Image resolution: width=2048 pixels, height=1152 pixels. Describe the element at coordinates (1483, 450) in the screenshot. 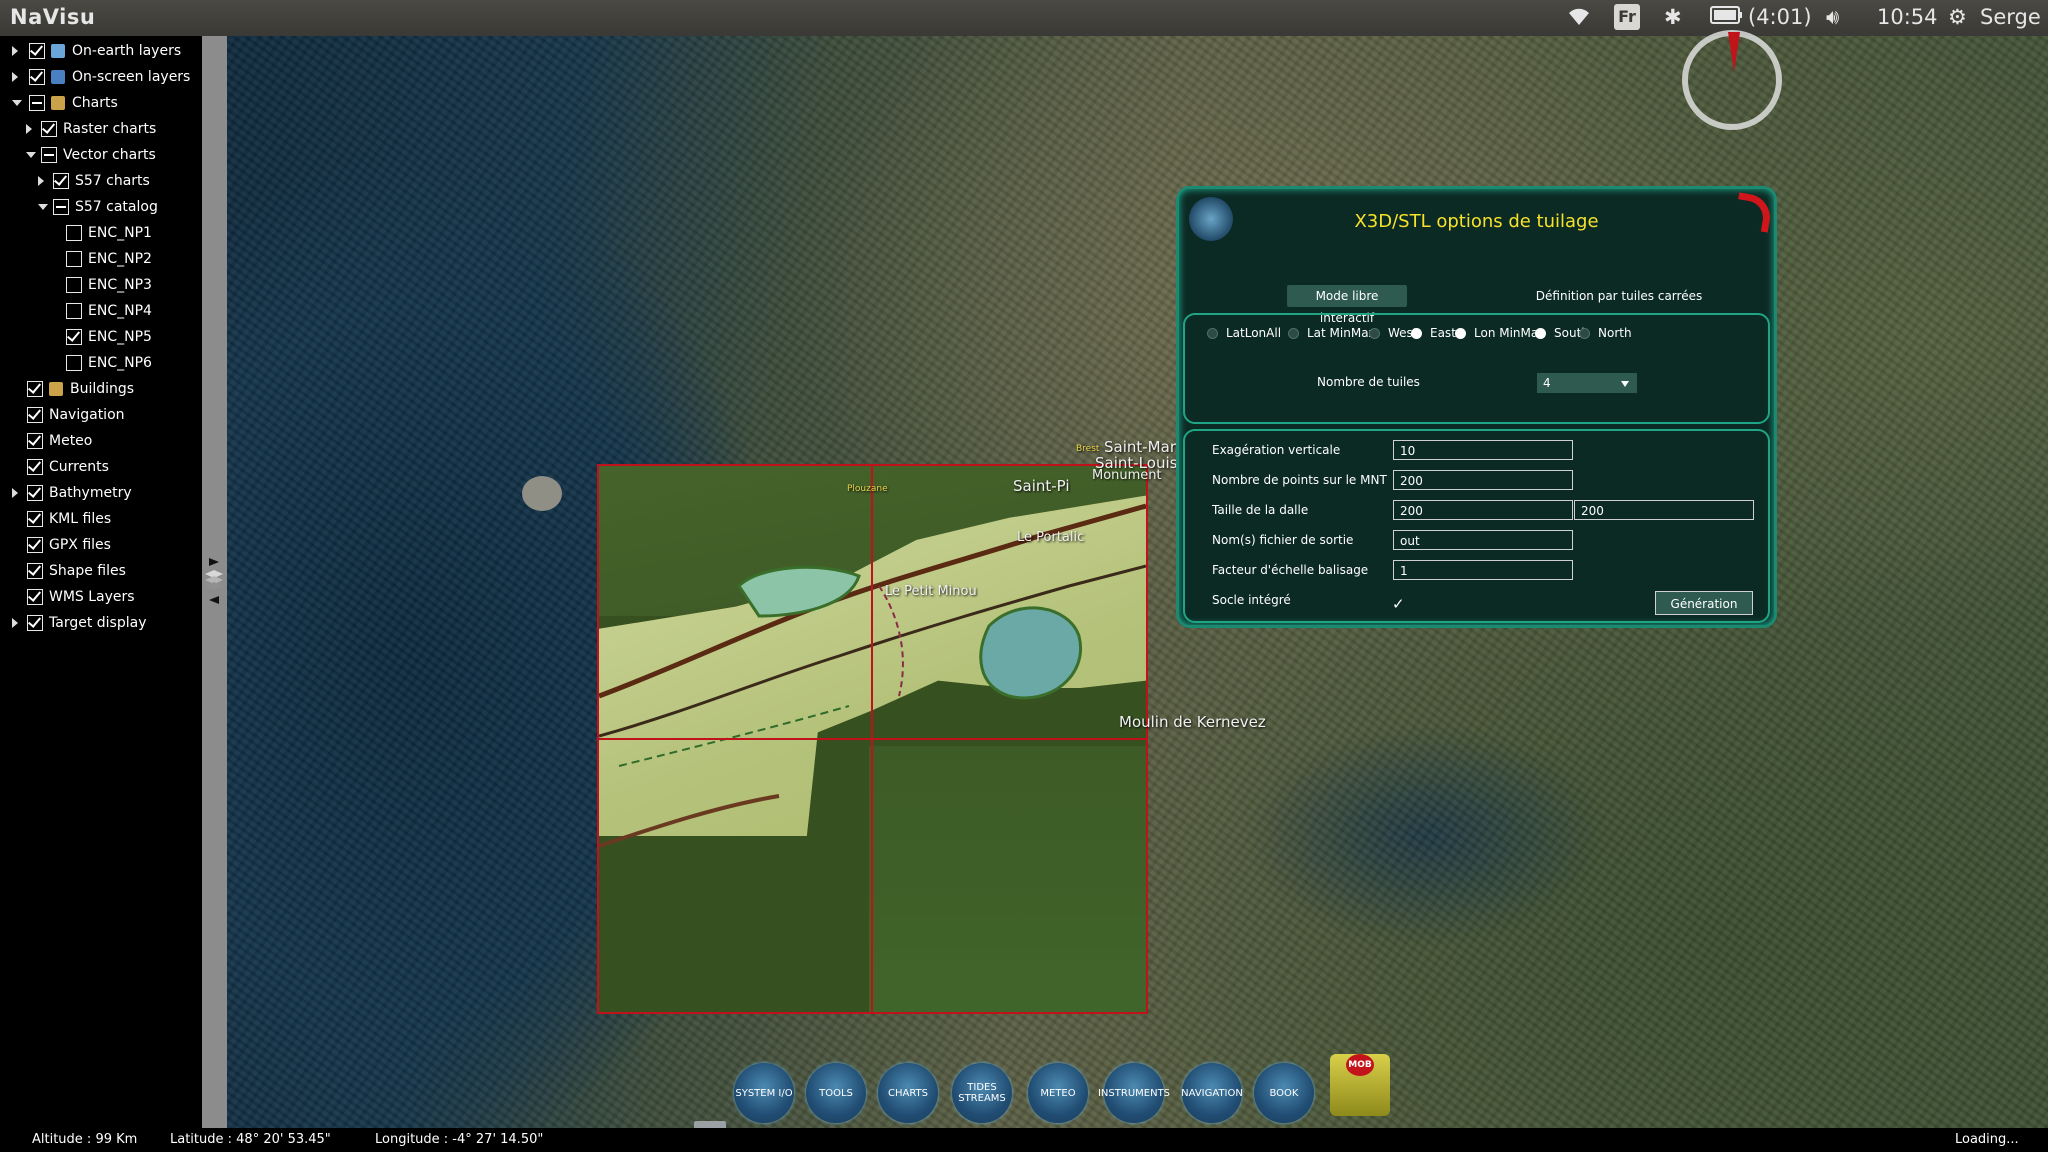

I see `vertical-exaggeration-input: 10` at that location.